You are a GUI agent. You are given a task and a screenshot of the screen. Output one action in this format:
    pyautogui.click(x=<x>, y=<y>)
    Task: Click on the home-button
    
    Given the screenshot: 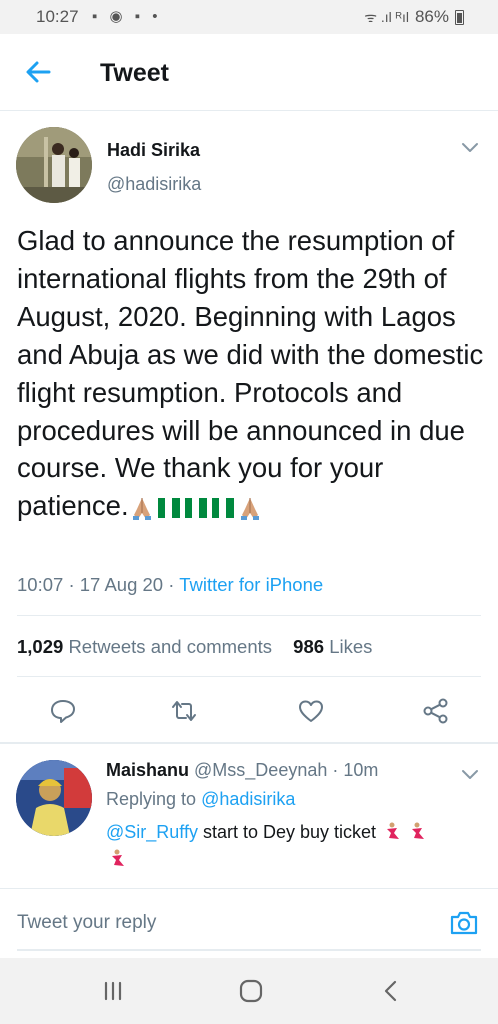 What is the action you would take?
    pyautogui.click(x=251, y=991)
    